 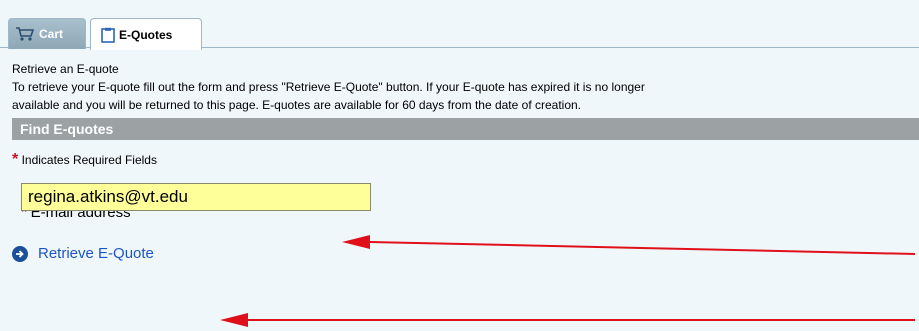 I want to click on tab-equotes: E-Quotes, so click(x=146, y=34).